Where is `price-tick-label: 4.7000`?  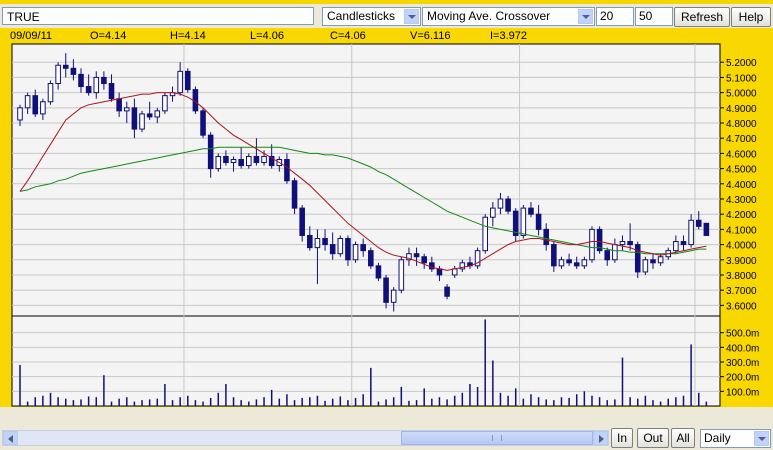
price-tick-label: 4.7000 is located at coordinates (741, 139).